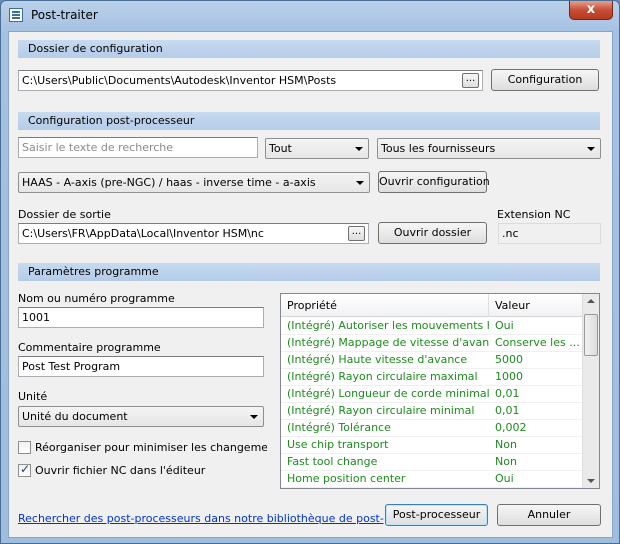  Describe the element at coordinates (591, 301) in the screenshot. I see `scroll-up-icon` at that location.